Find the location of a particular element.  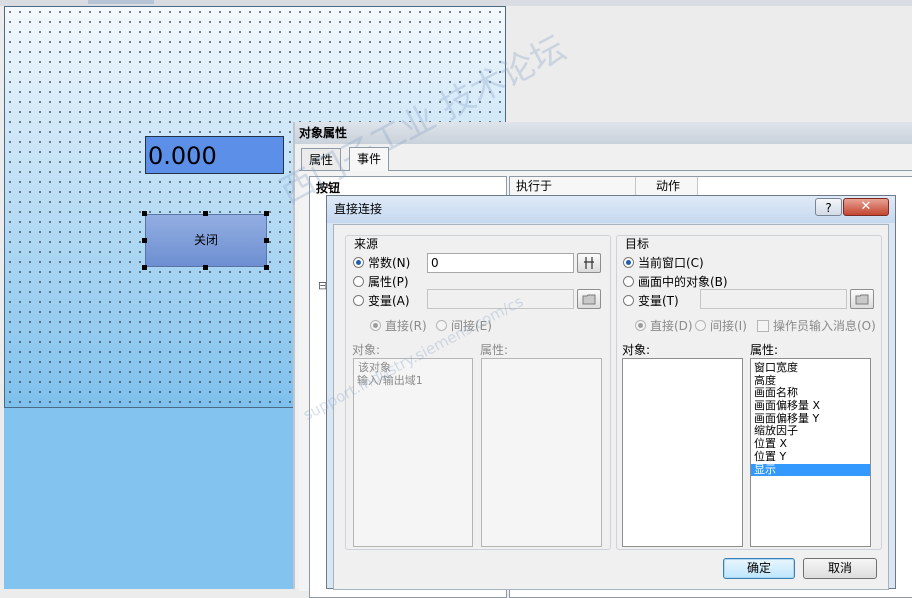

active-document-tab is located at coordinates (121, 2).